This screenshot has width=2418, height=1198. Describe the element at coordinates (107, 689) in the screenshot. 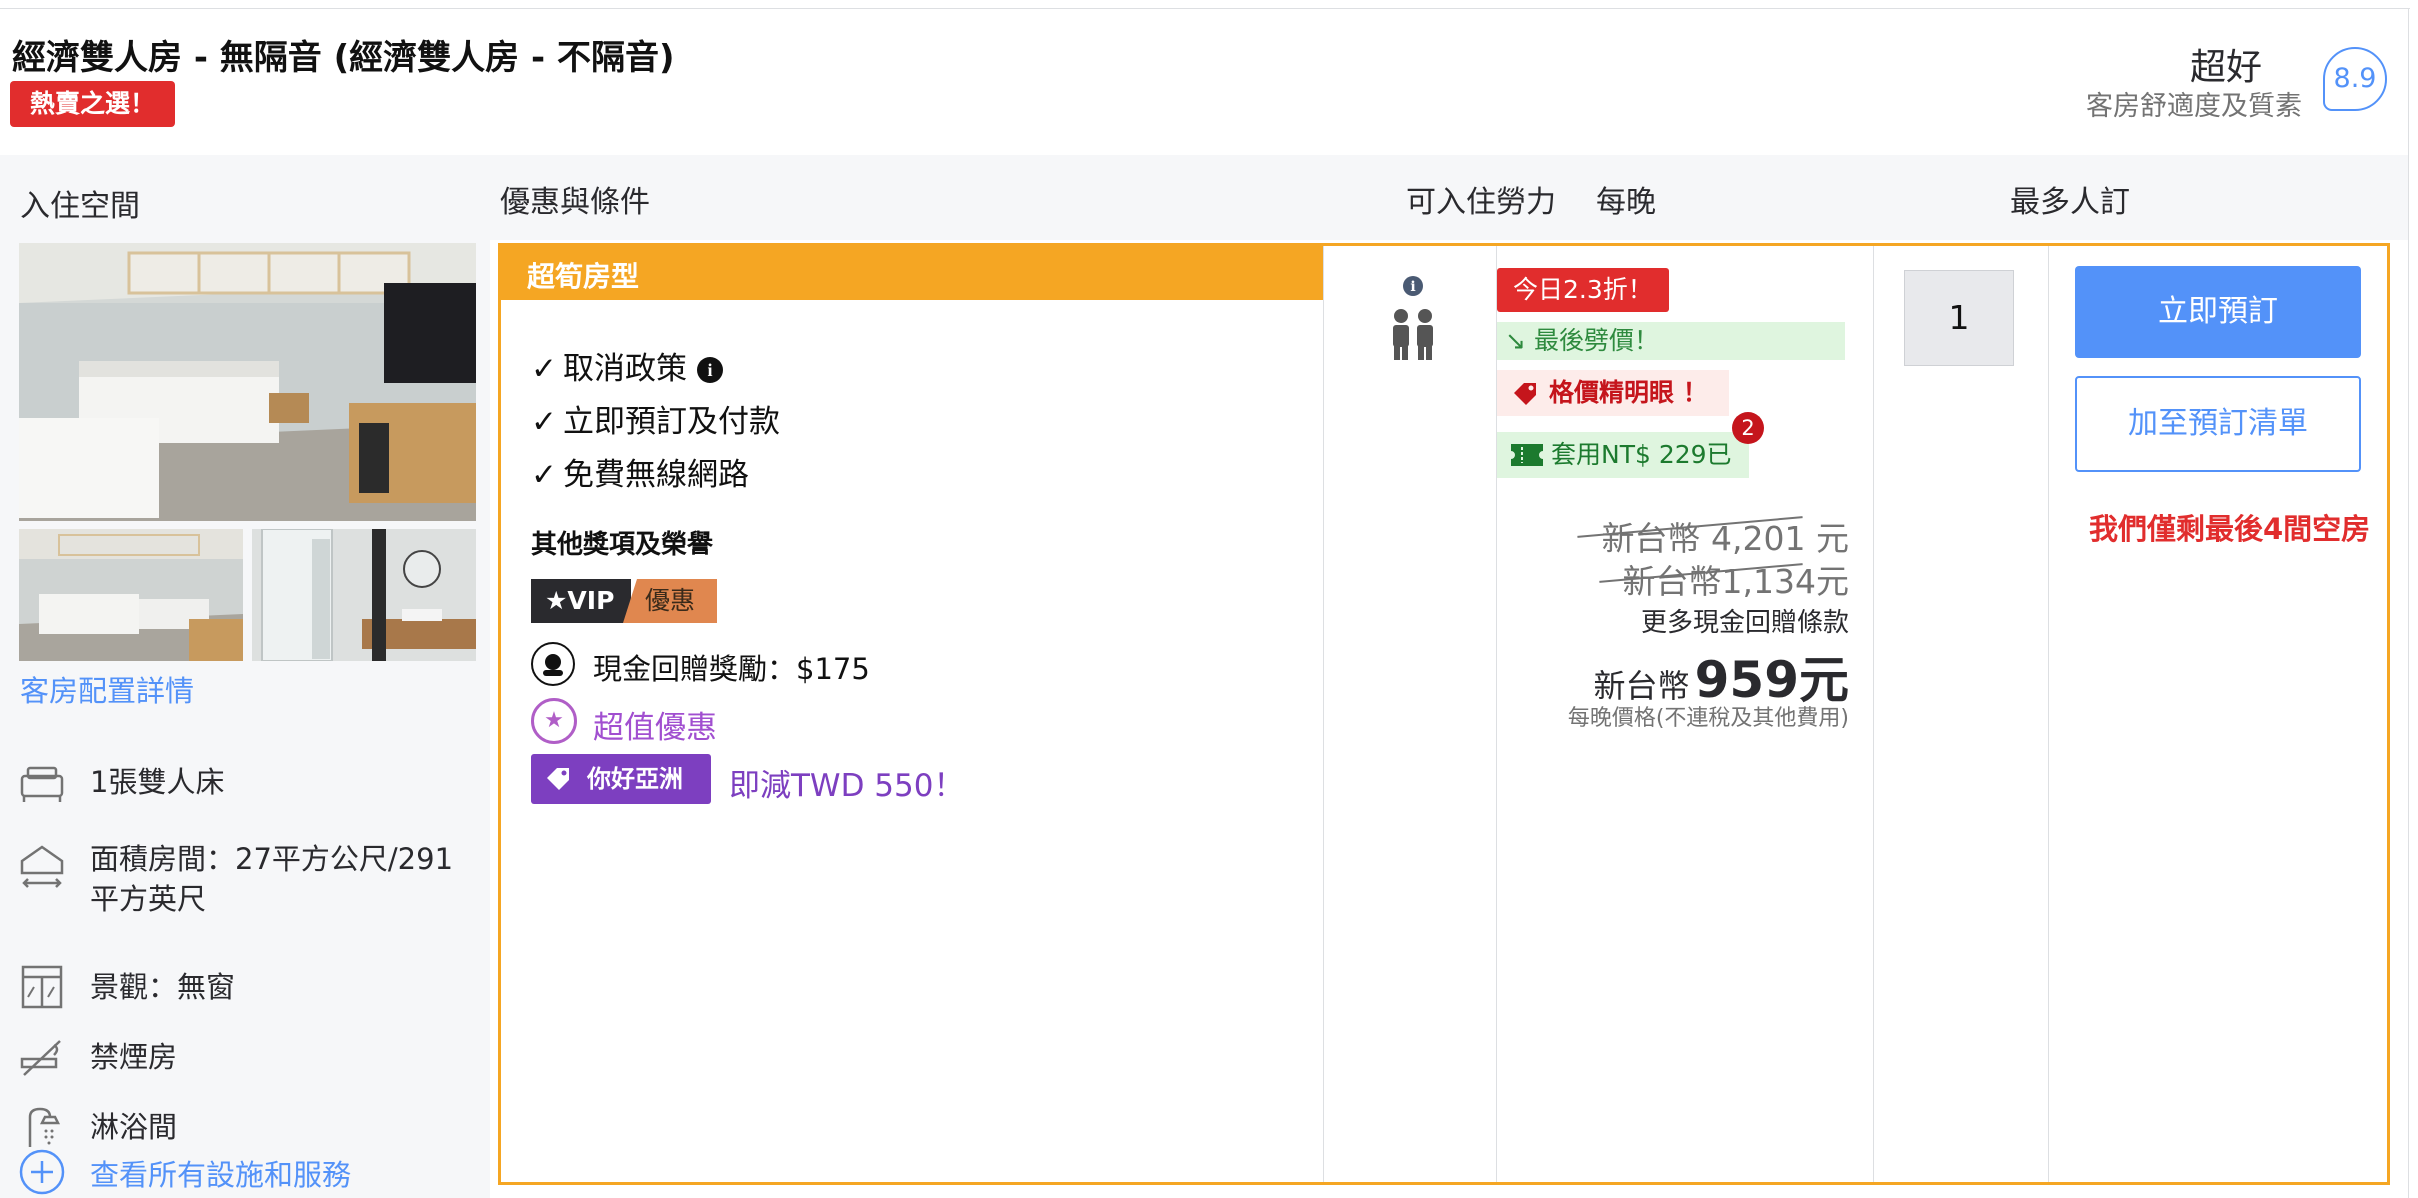

I see `room-details-link: 客房配置詳情` at that location.